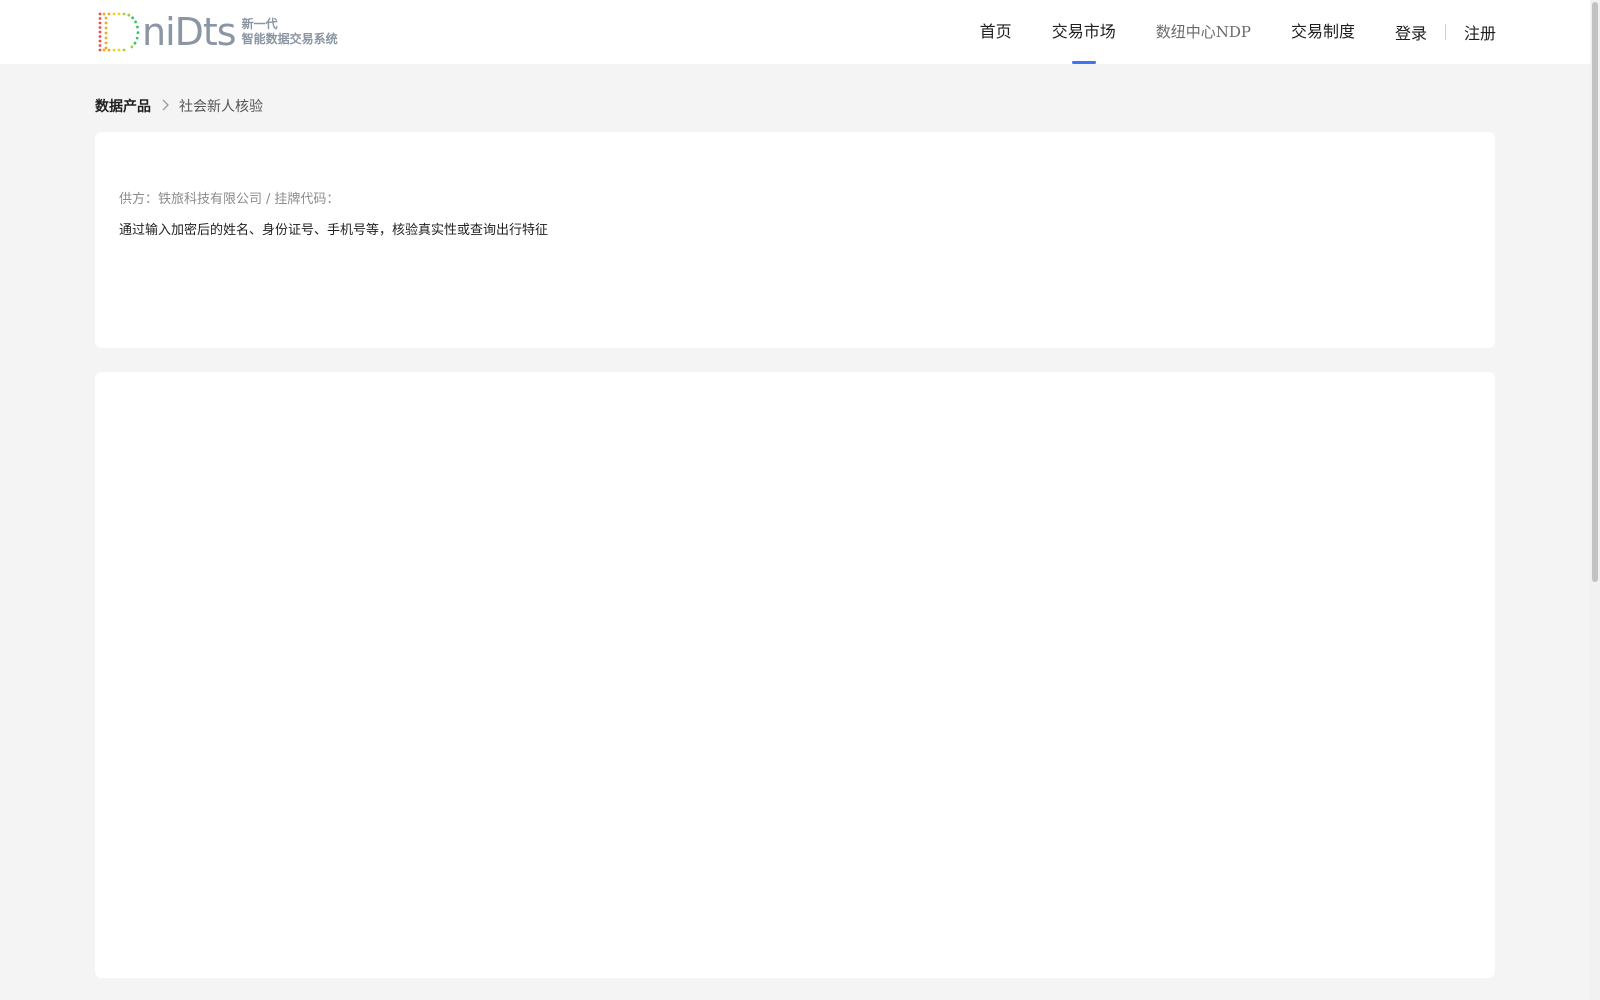 Image resolution: width=1600 pixels, height=1000 pixels. I want to click on nav-ndp-center: 数纽中心NDP, so click(1203, 32).